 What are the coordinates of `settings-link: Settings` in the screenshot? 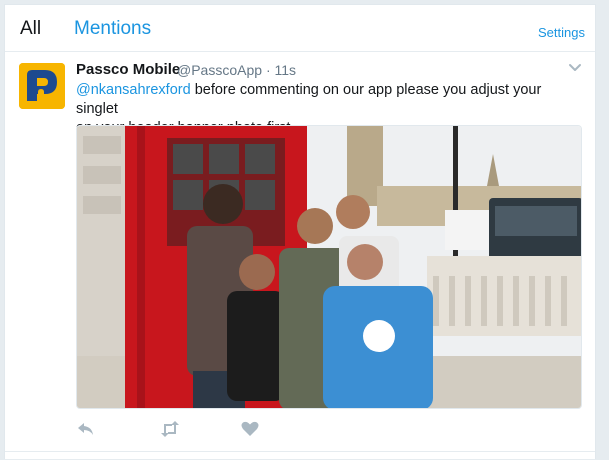 It's located at (561, 32).